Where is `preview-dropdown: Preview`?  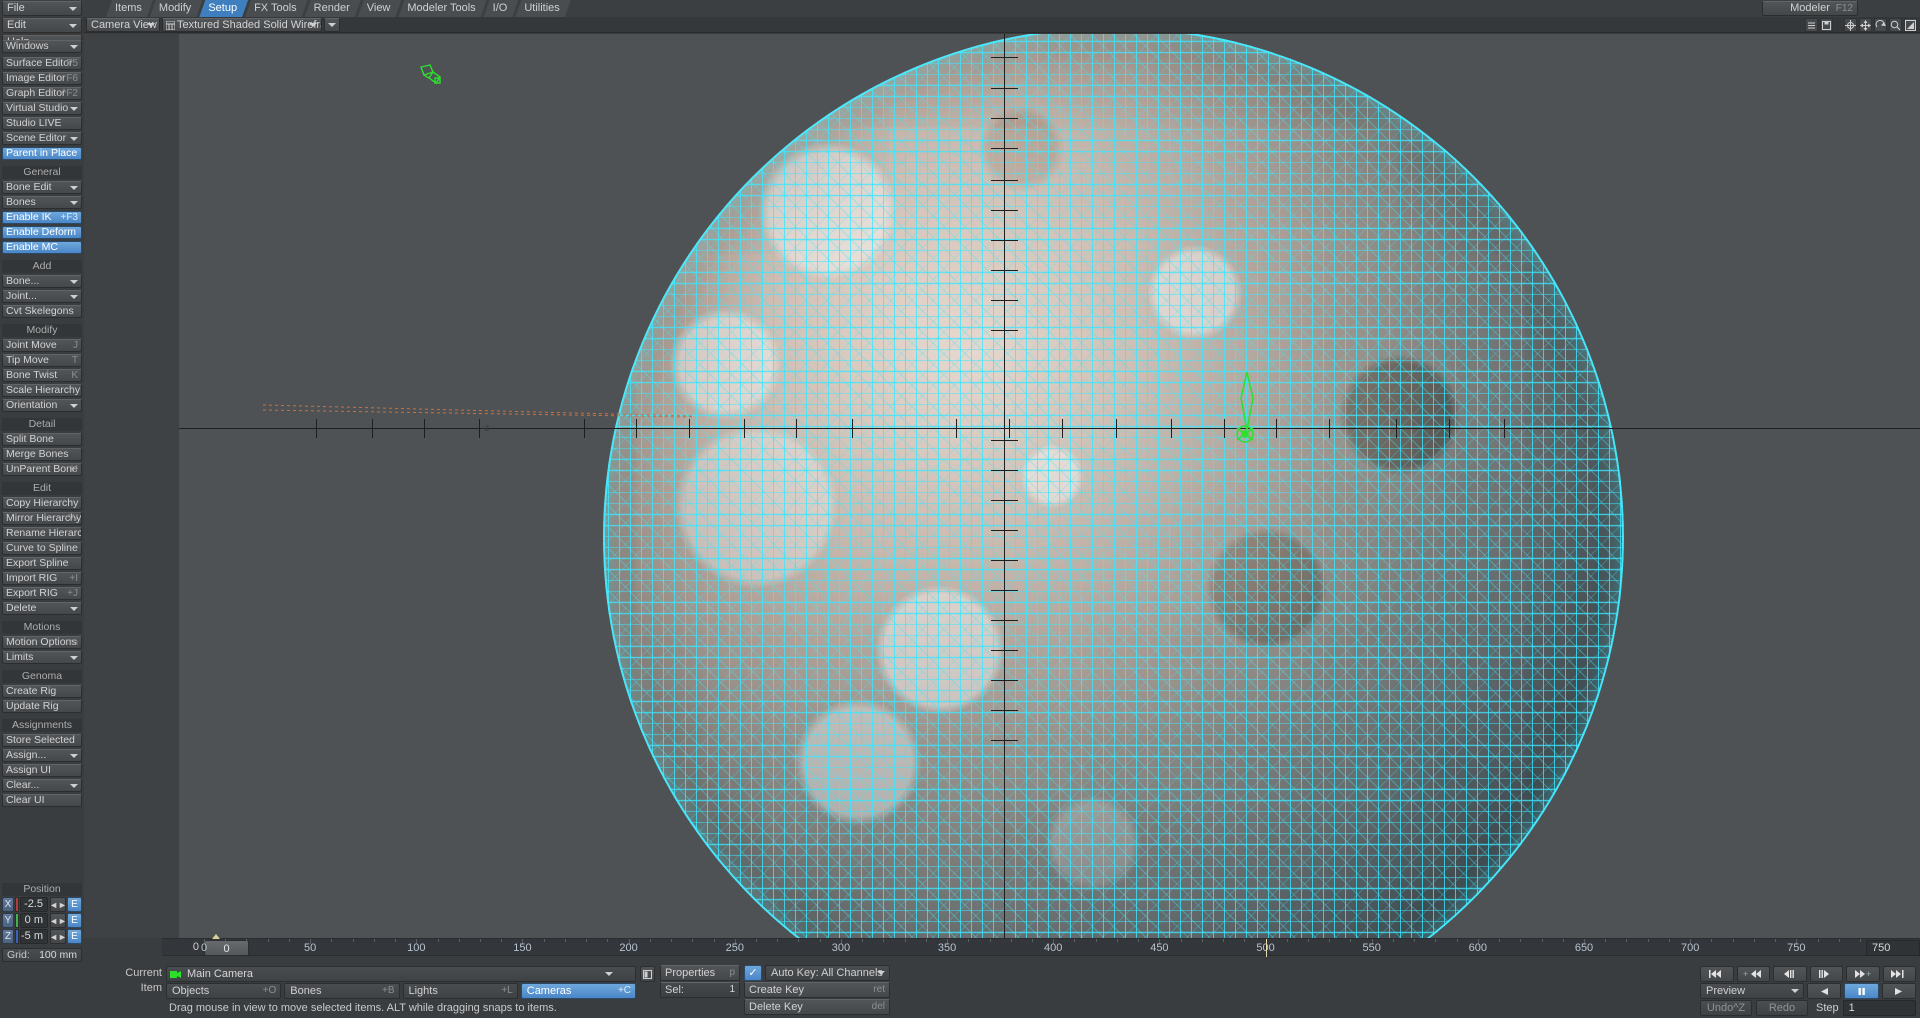 preview-dropdown: Preview is located at coordinates (1752, 991).